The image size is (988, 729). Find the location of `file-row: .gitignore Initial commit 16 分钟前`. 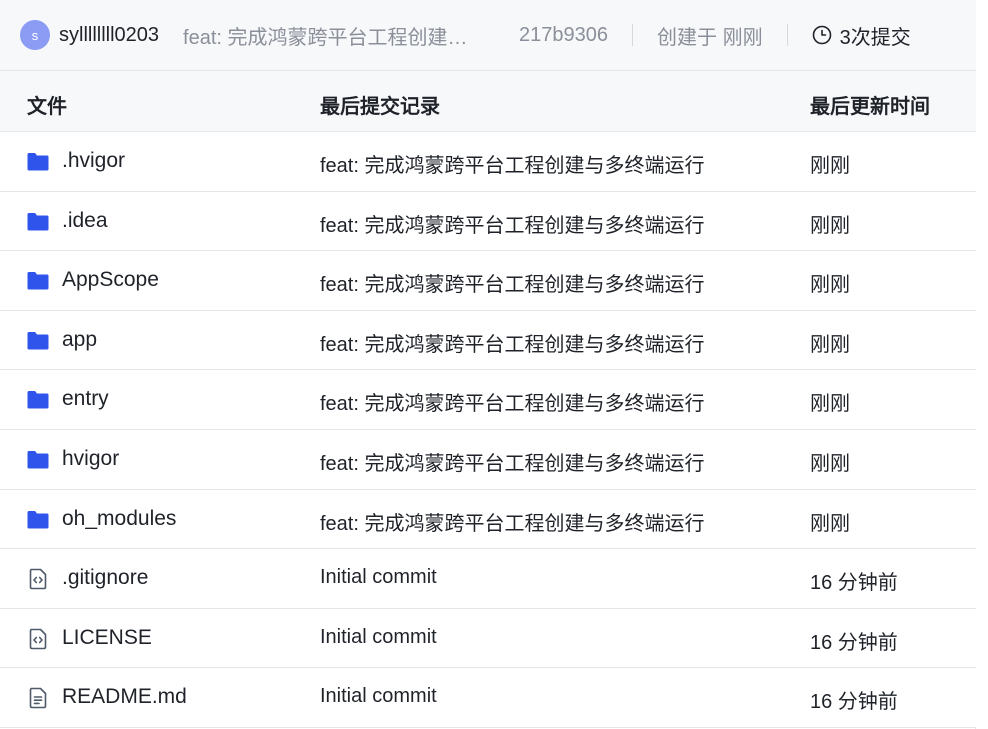

file-row: .gitignore Initial commit 16 分钟前 is located at coordinates (488, 579).